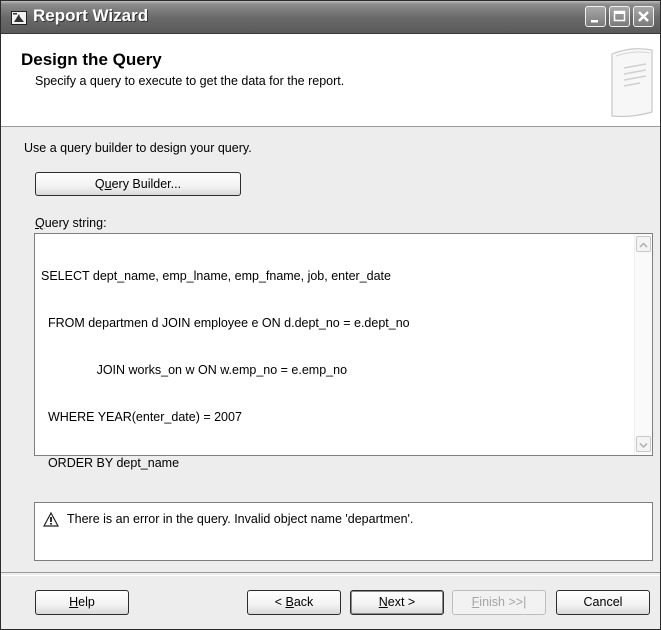 The height and width of the screenshot is (630, 661). What do you see at coordinates (75, 223) in the screenshot?
I see `query-label-post: uery string:` at bounding box center [75, 223].